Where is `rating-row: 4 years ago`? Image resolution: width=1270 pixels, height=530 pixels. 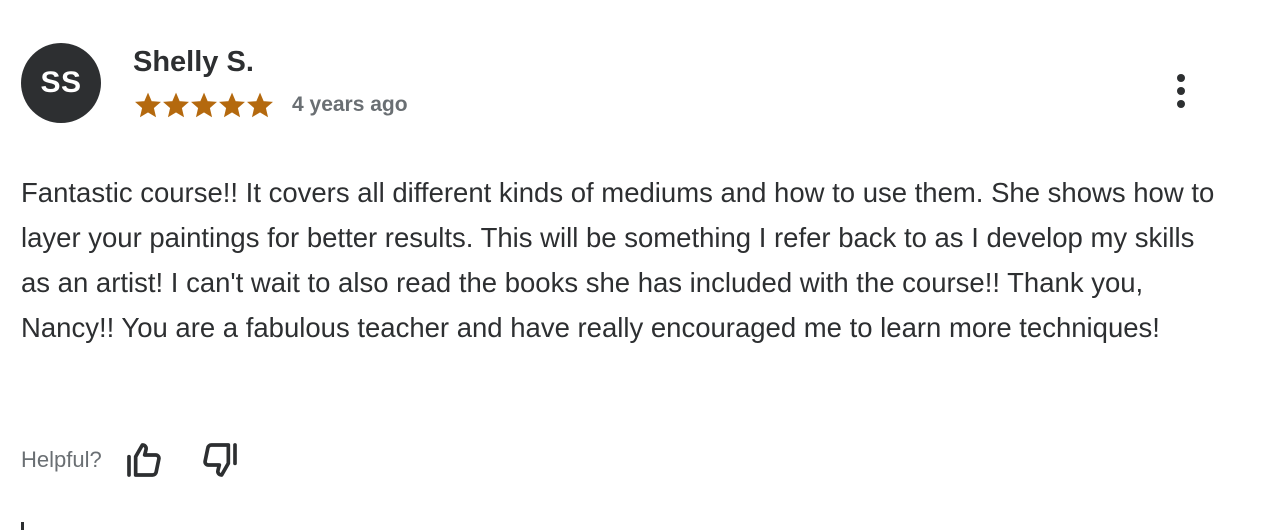
rating-row: 4 years ago is located at coordinates (271, 105).